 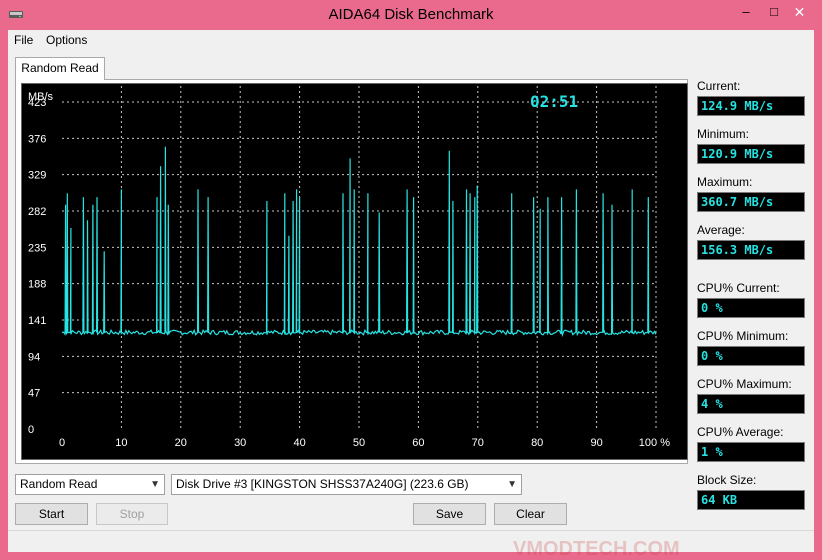 I want to click on menu-file: File, so click(x=23, y=40).